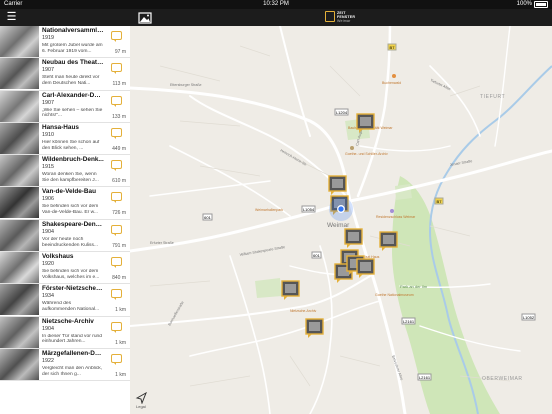 The image size is (552, 414). I want to click on battery-icon, so click(541, 4).